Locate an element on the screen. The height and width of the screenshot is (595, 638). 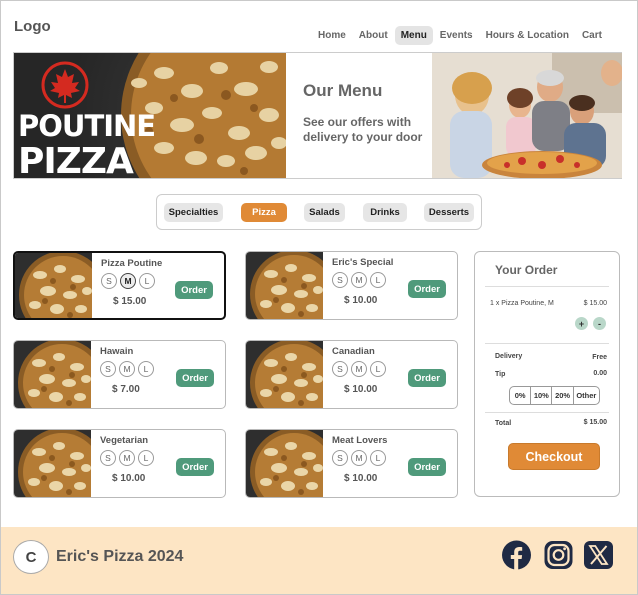
site-logo: Logo is located at coordinates (32, 26).